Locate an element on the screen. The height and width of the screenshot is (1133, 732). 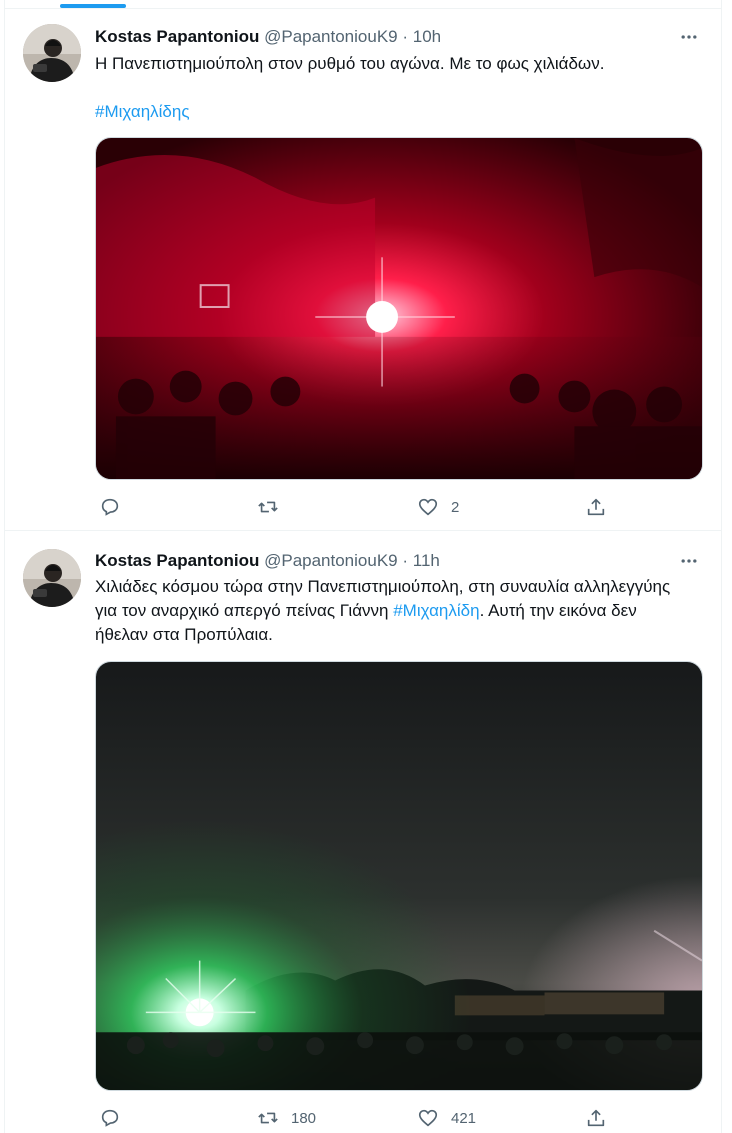
tweet-header: Kostas Papantoniou @PapantoniouK9 · 10h is located at coordinates (398, 37).